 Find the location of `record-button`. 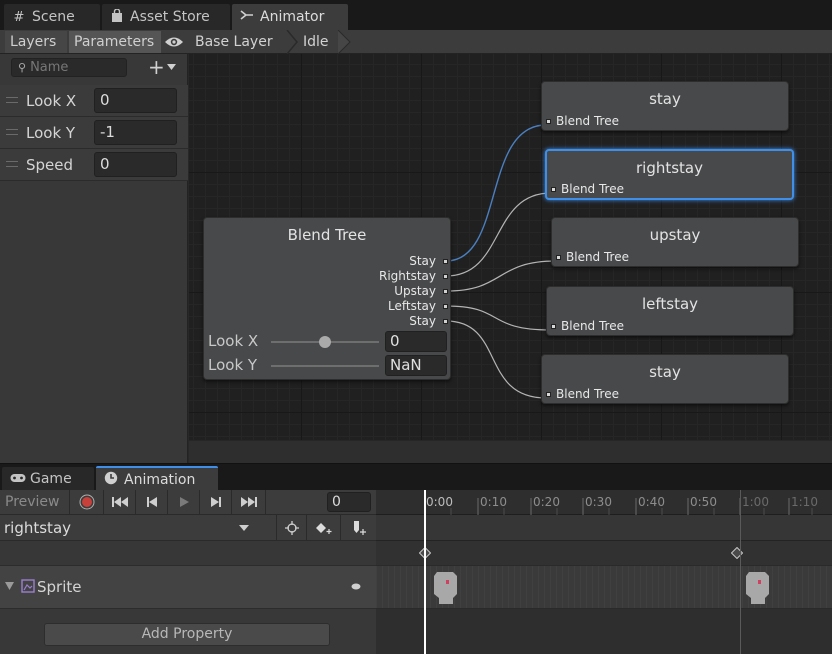

record-button is located at coordinates (87, 502).